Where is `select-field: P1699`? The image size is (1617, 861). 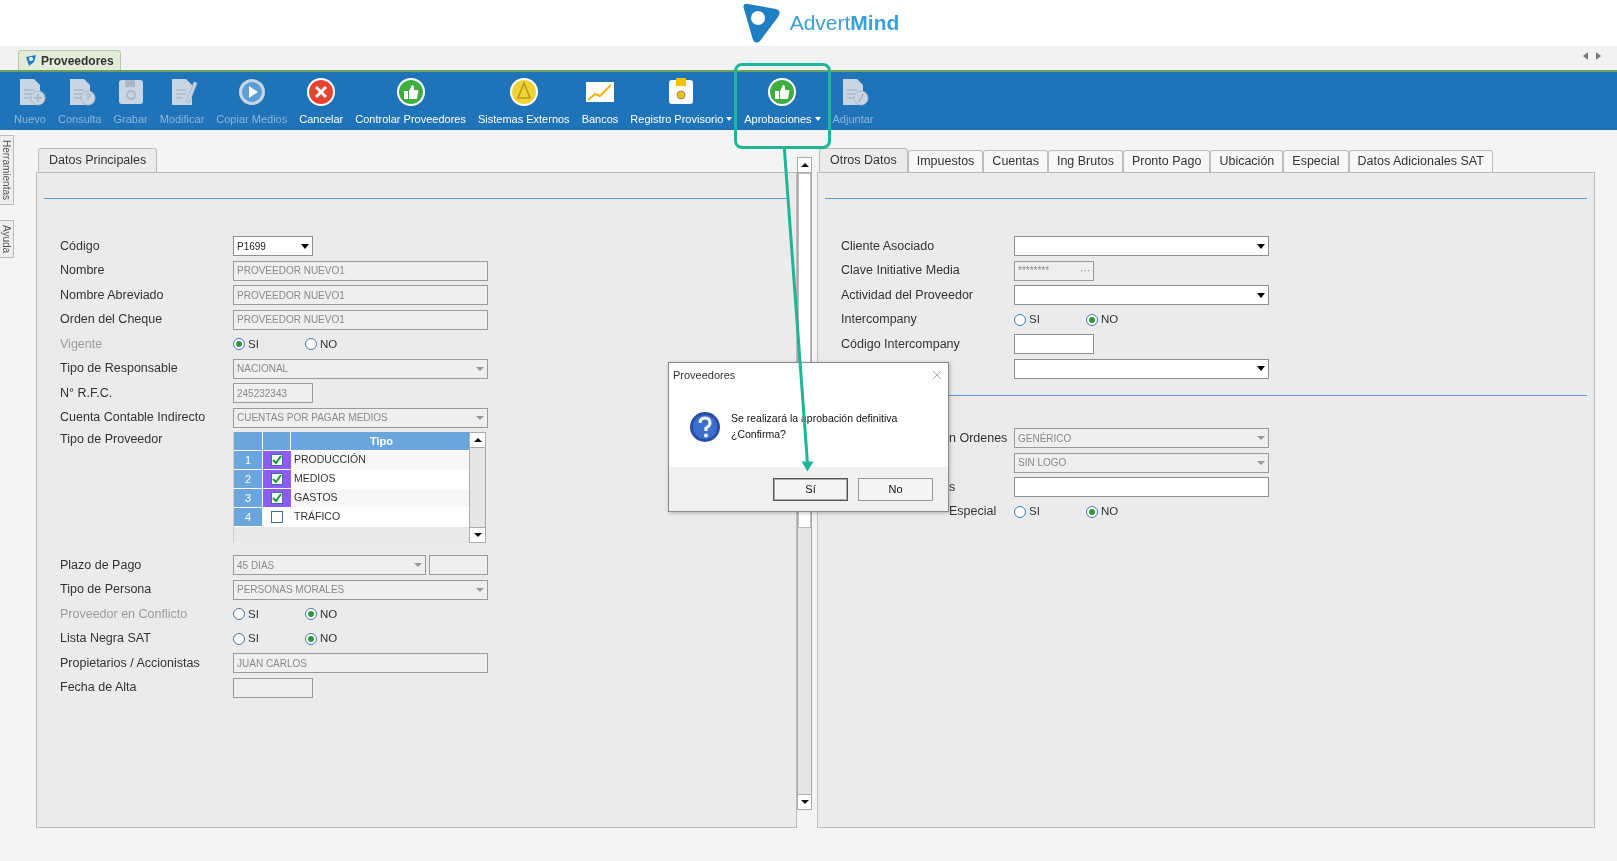 select-field: P1699 is located at coordinates (273, 246).